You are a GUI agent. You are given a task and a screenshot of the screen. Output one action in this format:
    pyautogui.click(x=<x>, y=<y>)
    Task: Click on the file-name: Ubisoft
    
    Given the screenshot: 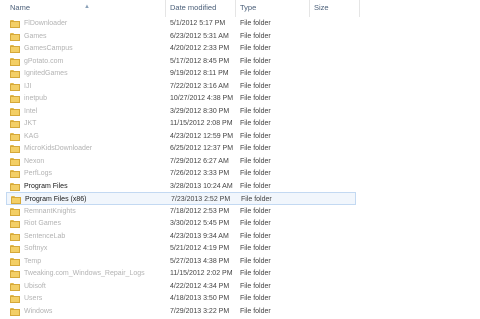 What is the action you would take?
    pyautogui.click(x=35, y=286)
    